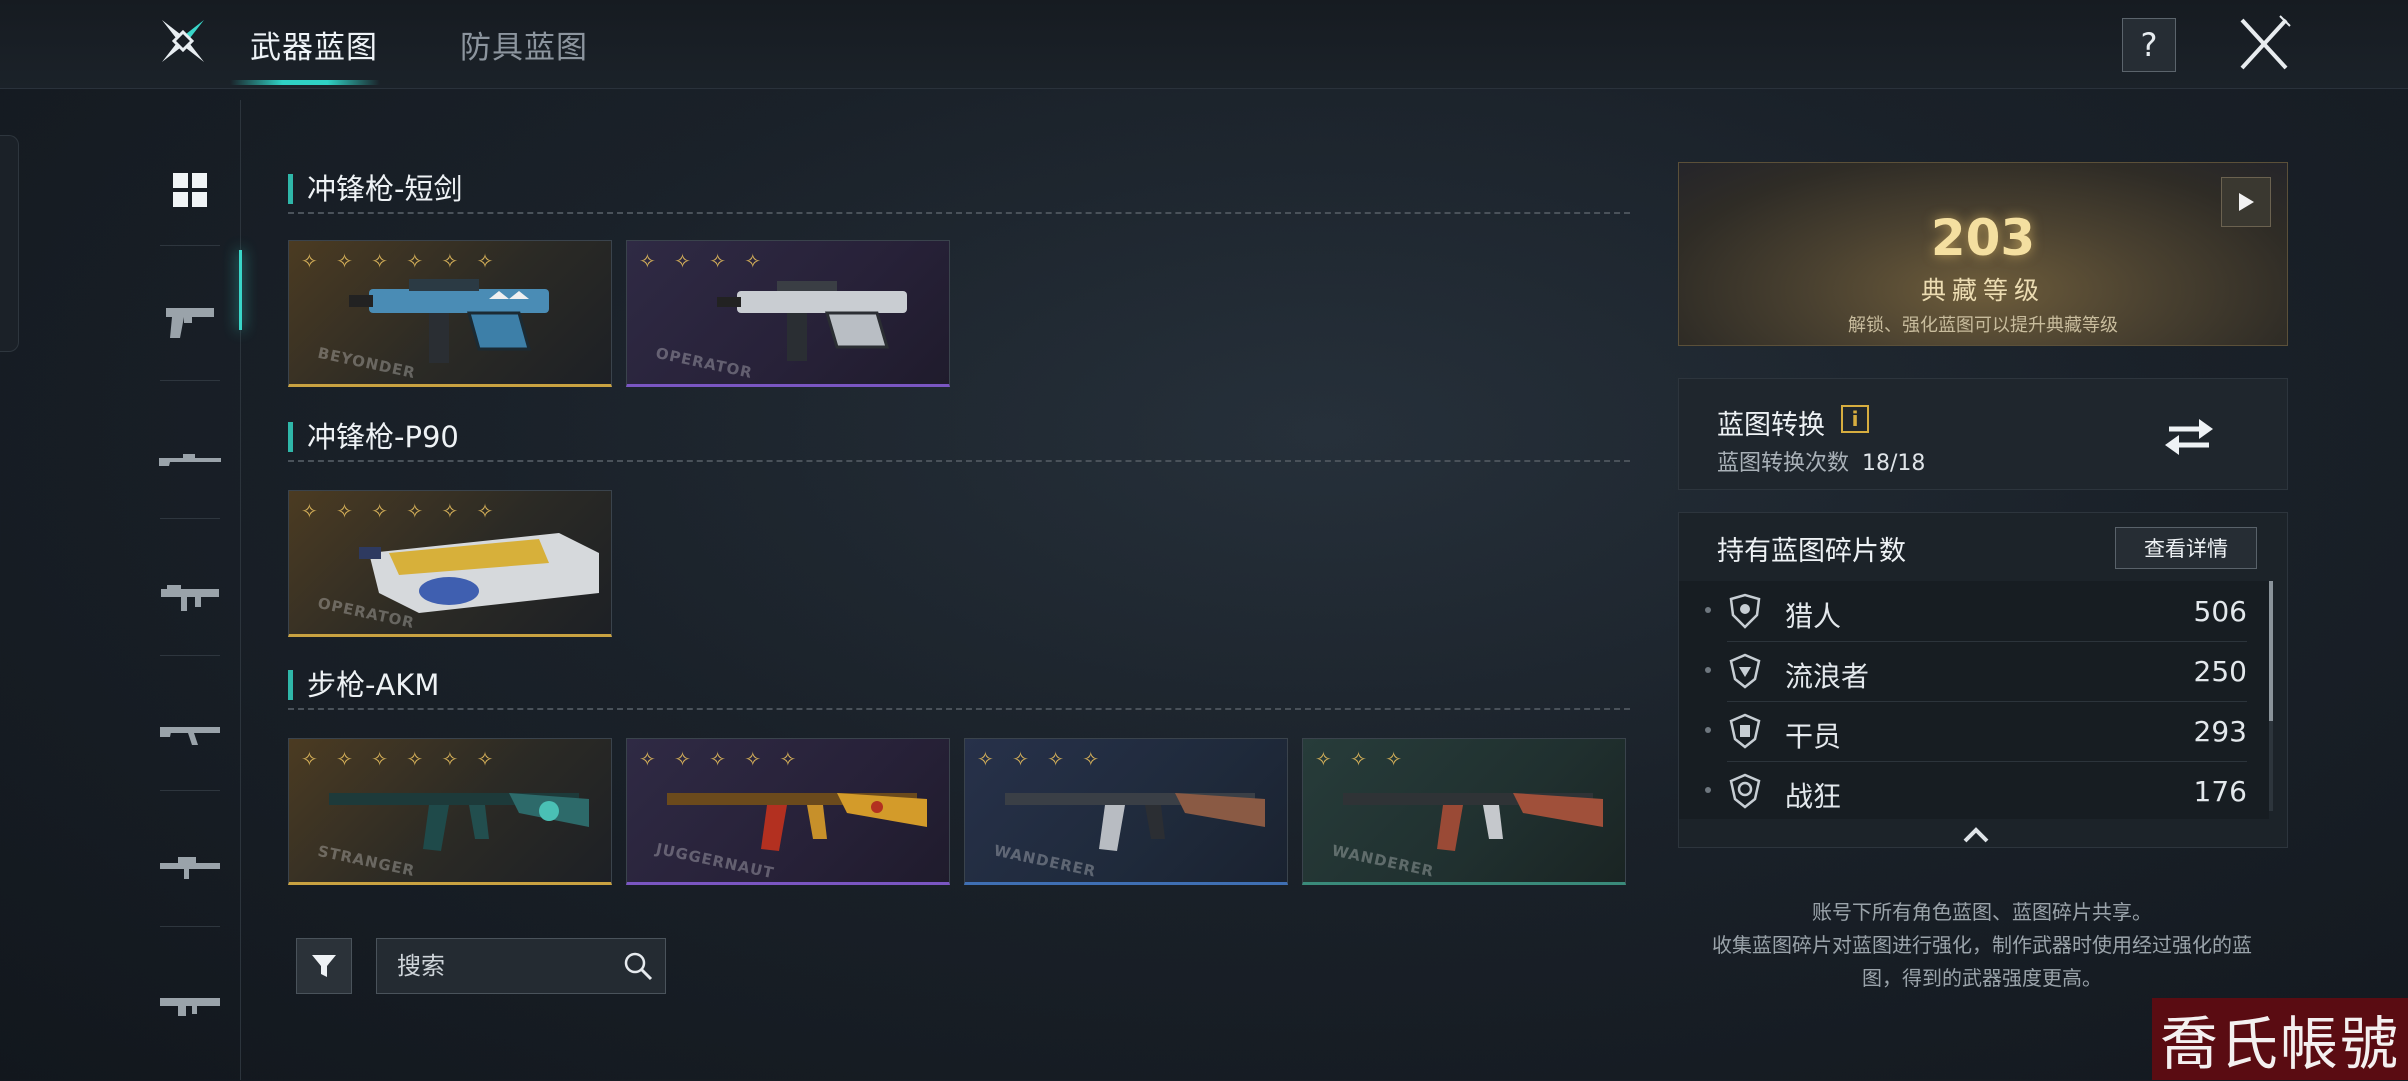 This screenshot has width=2408, height=1081. Describe the element at coordinates (1855, 419) in the screenshot. I see `info-icon: i` at that location.